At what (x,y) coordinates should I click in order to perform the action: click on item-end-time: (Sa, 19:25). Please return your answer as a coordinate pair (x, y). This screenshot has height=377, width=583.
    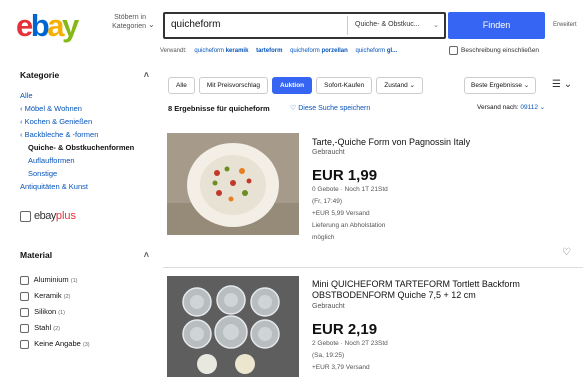
    Looking at the image, I should click on (328, 355).